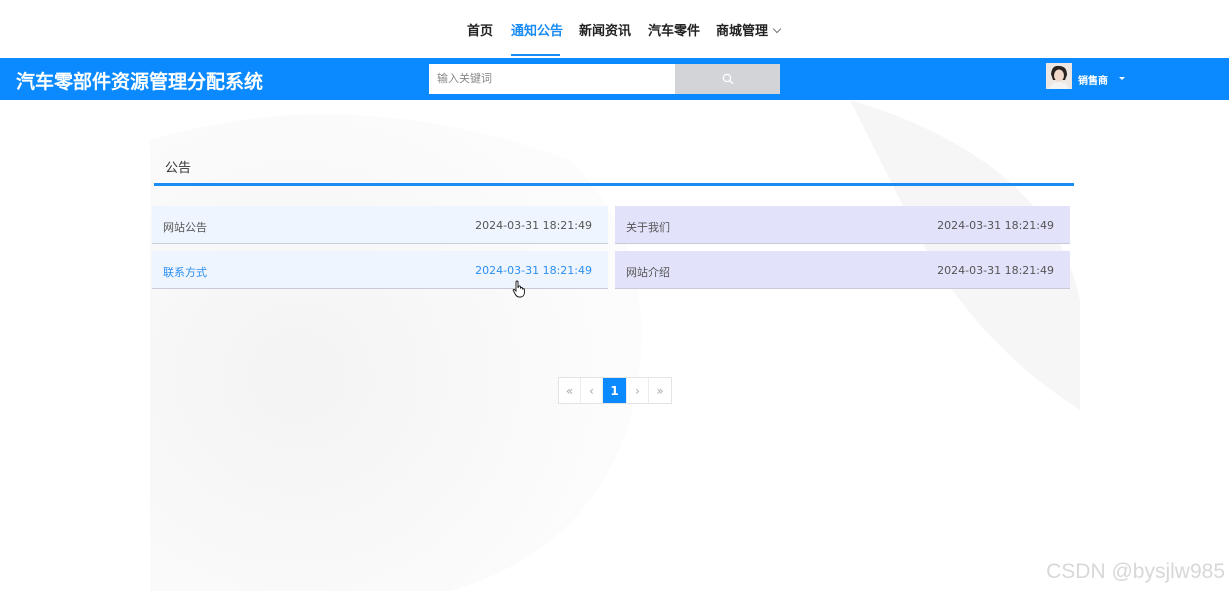 The width and height of the screenshot is (1229, 591). I want to click on section-title: 公告, so click(178, 168).